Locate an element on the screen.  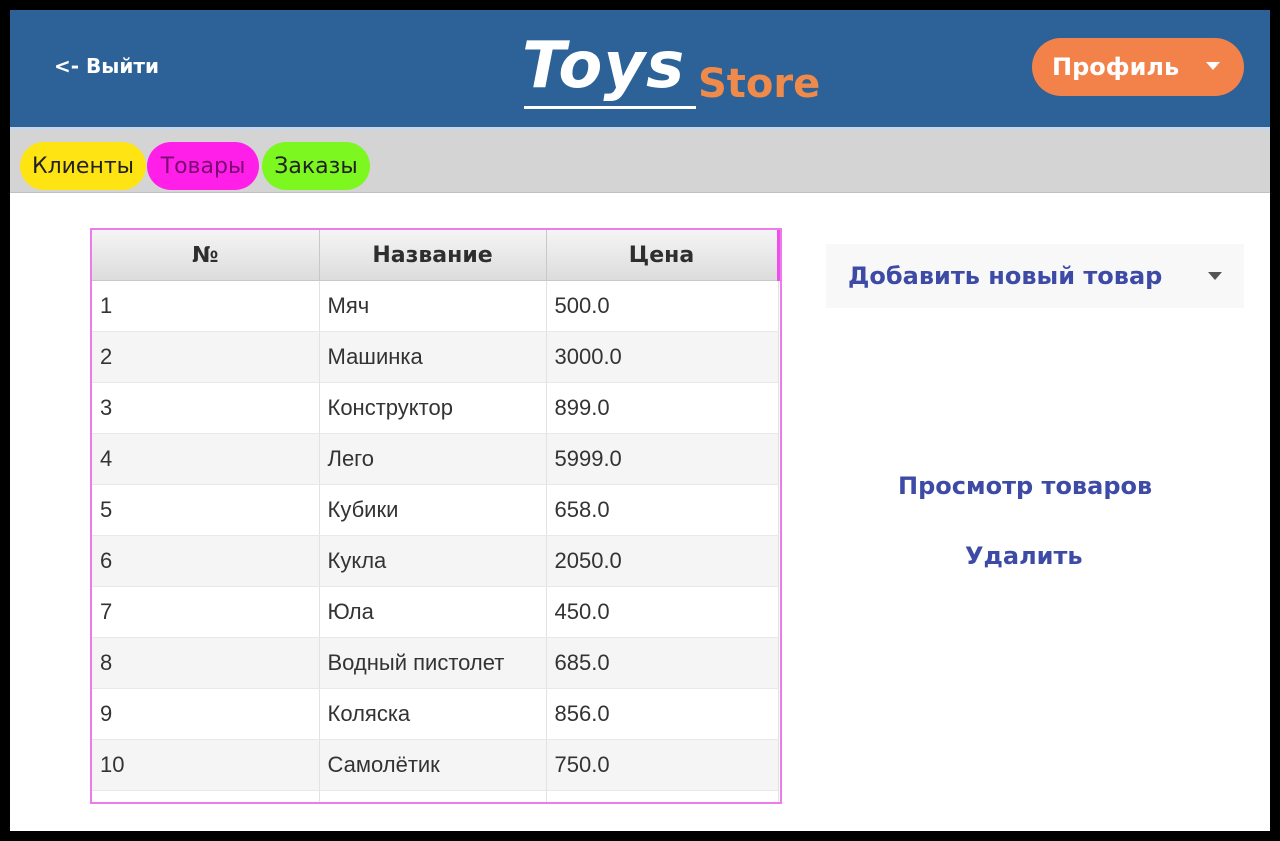
cell-number: 8 is located at coordinates (206, 663).